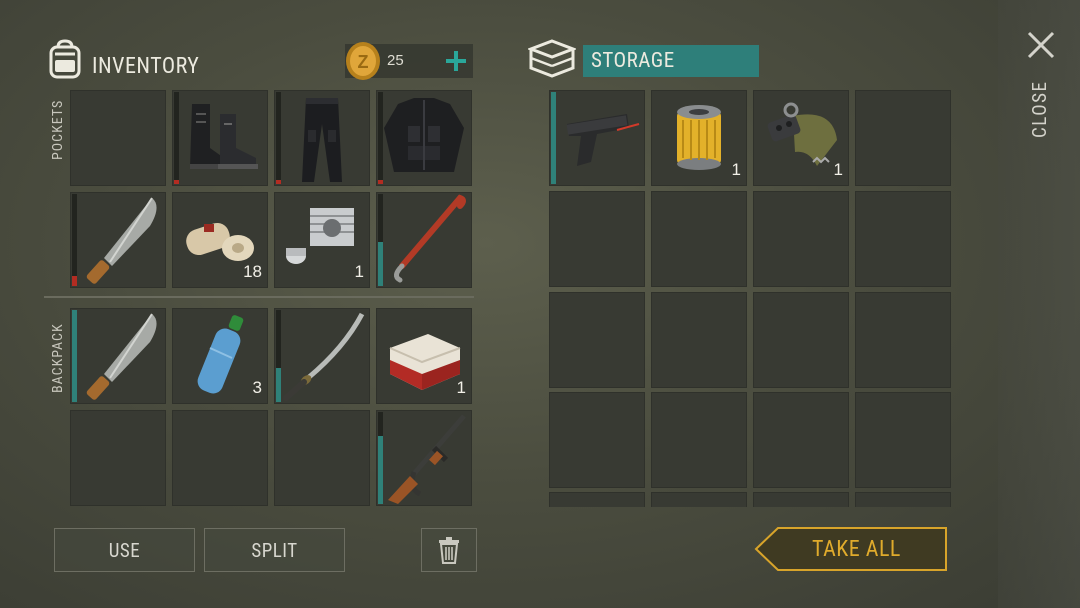  I want to click on close-label: CLOSE, so click(1039, 109).